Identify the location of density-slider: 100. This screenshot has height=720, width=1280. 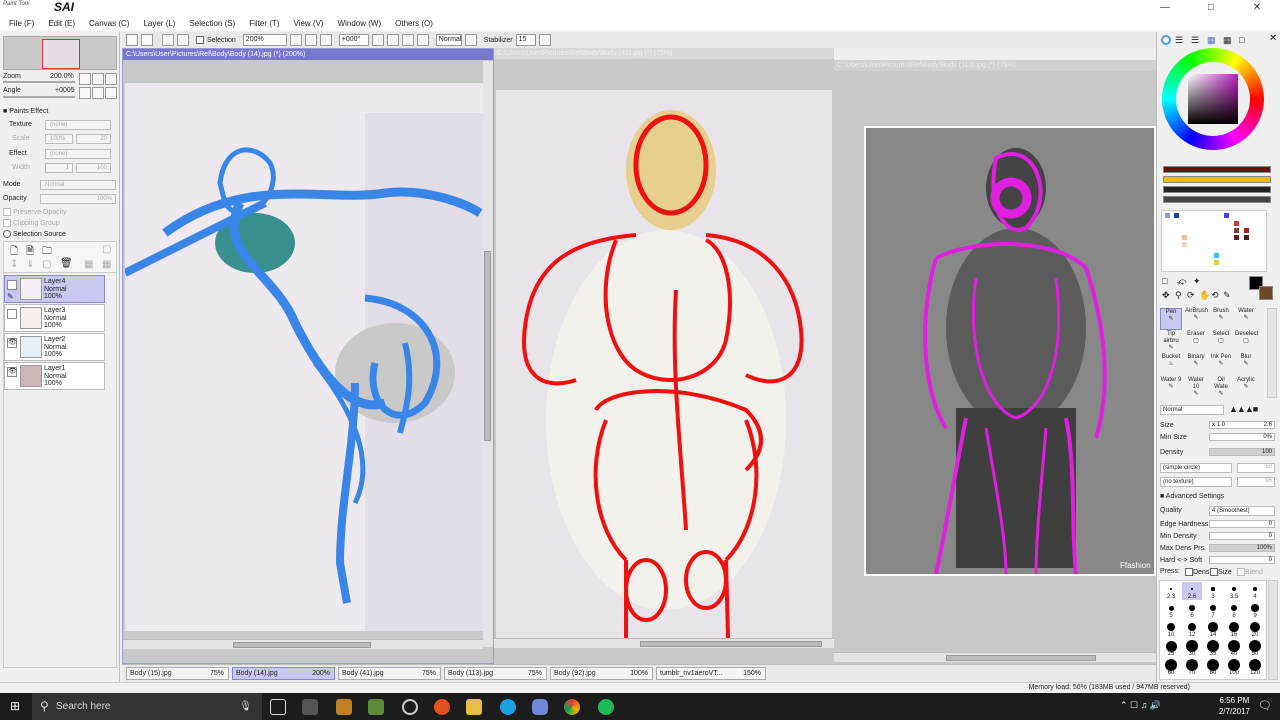
(1242, 452).